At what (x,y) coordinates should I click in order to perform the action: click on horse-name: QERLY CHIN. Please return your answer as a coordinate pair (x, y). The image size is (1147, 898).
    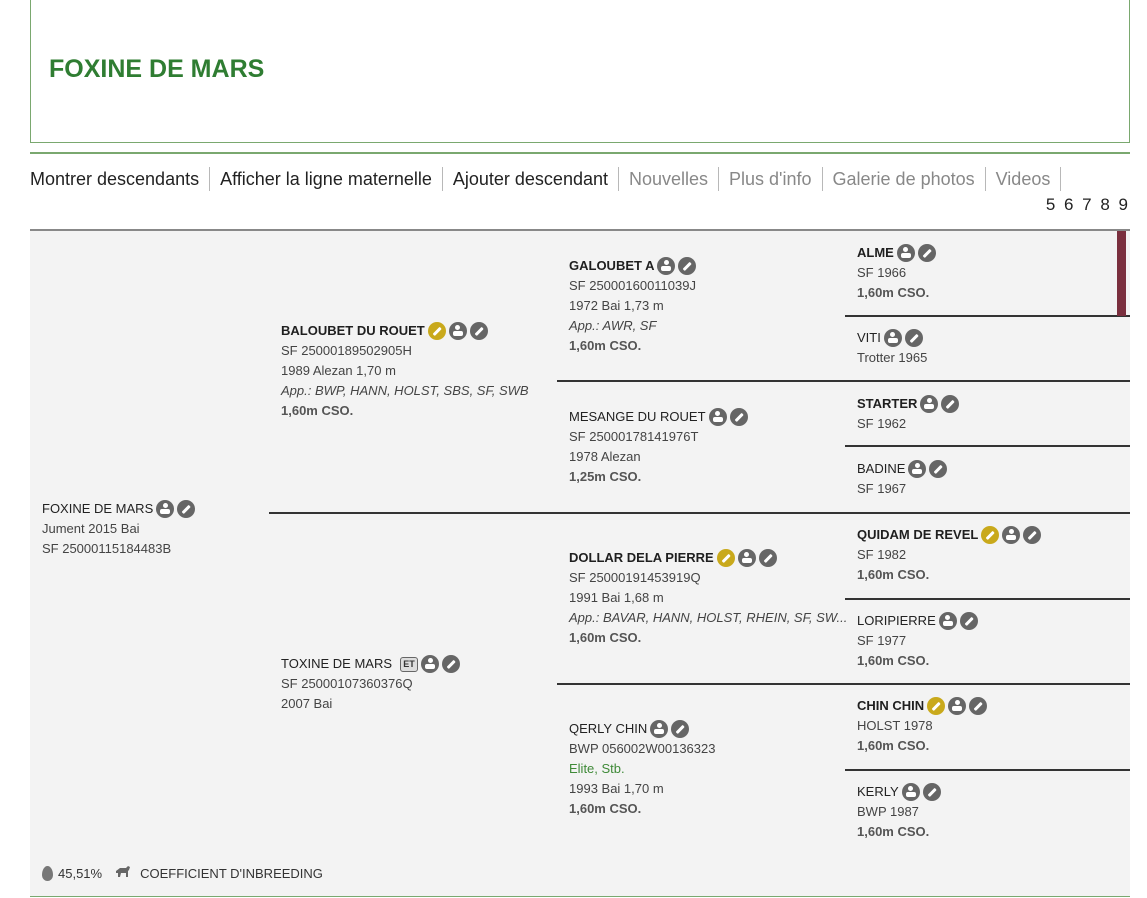
    Looking at the image, I should click on (608, 729).